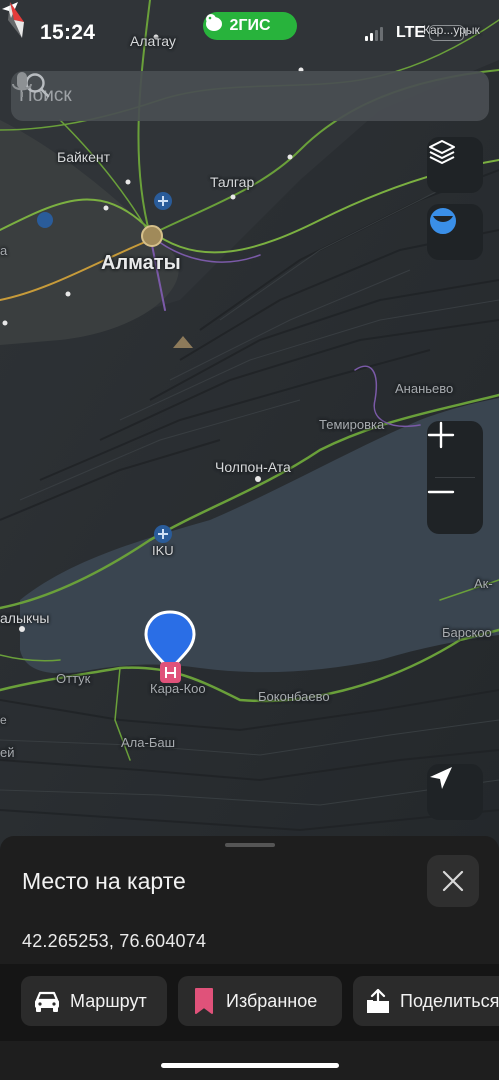 This screenshot has height=1080, width=499. Describe the element at coordinates (250, 1065) in the screenshot. I see `home-indicator` at that location.